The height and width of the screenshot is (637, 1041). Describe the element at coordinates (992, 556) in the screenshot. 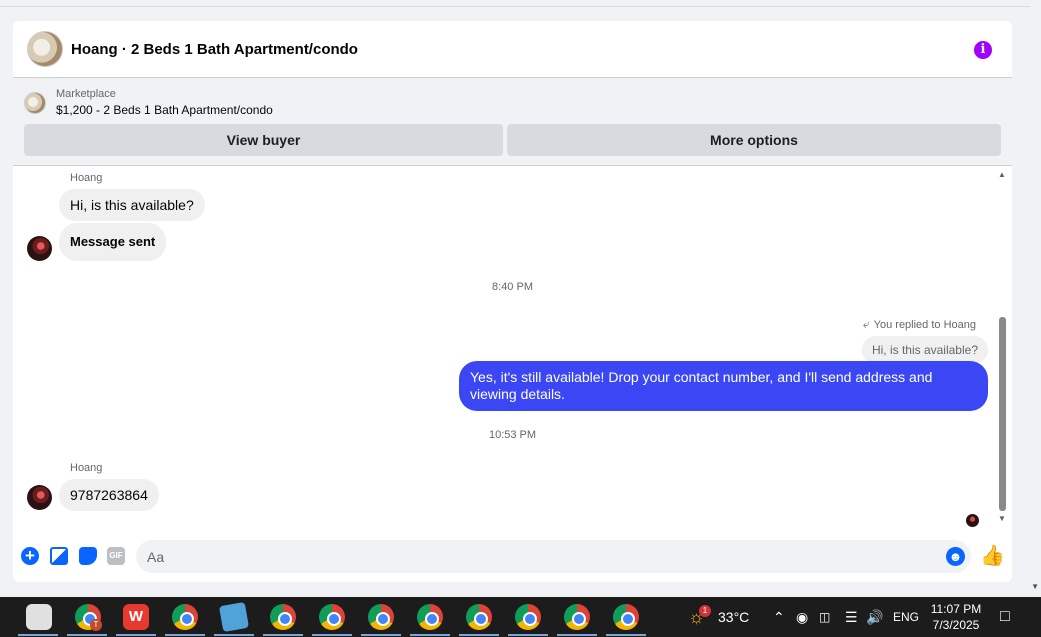

I see `like-icon: 👍` at that location.